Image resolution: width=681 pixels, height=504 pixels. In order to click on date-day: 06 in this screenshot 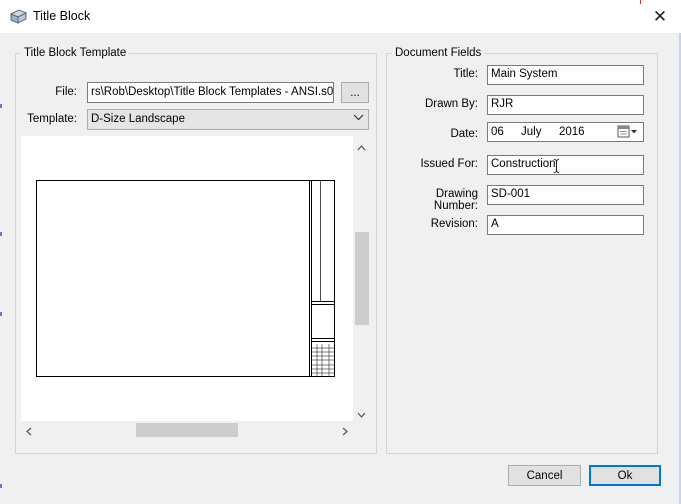, I will do `click(497, 132)`.